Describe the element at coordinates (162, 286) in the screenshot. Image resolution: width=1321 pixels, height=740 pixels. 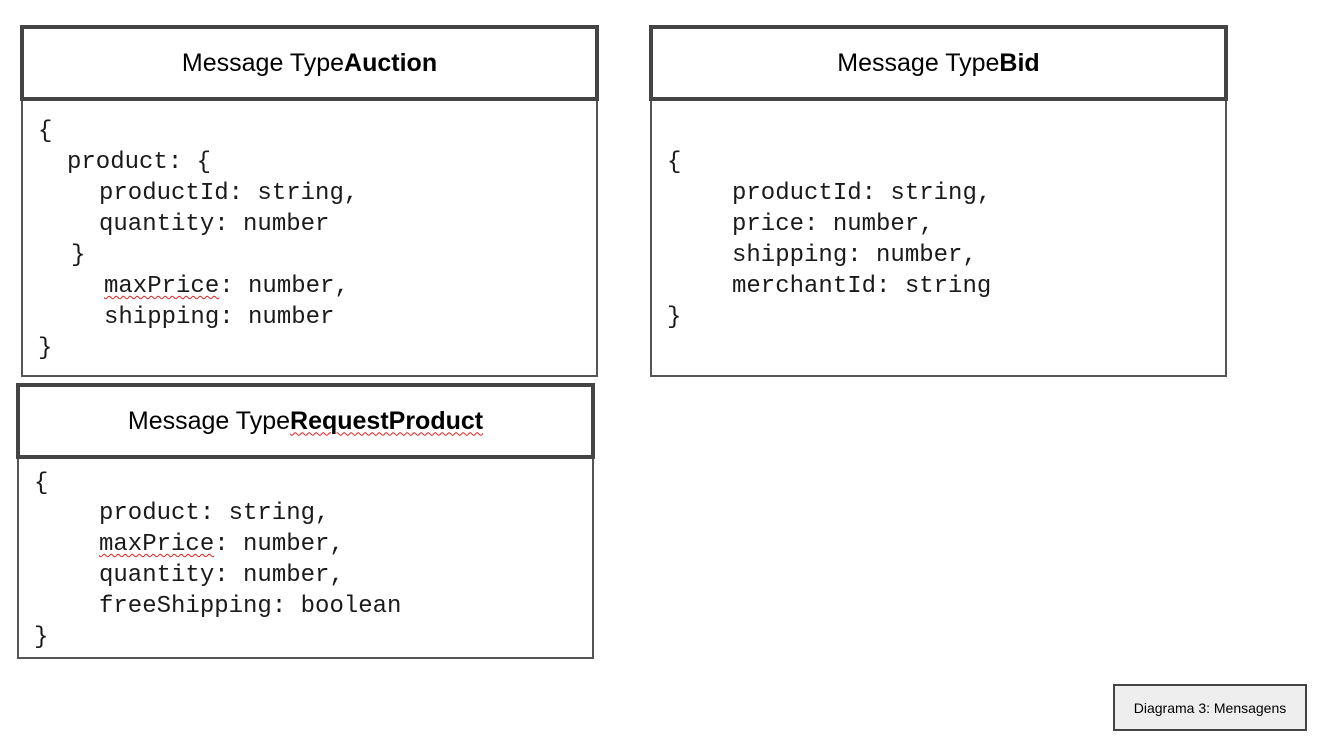
I see `auction-max-price-key: maxPrice` at that location.